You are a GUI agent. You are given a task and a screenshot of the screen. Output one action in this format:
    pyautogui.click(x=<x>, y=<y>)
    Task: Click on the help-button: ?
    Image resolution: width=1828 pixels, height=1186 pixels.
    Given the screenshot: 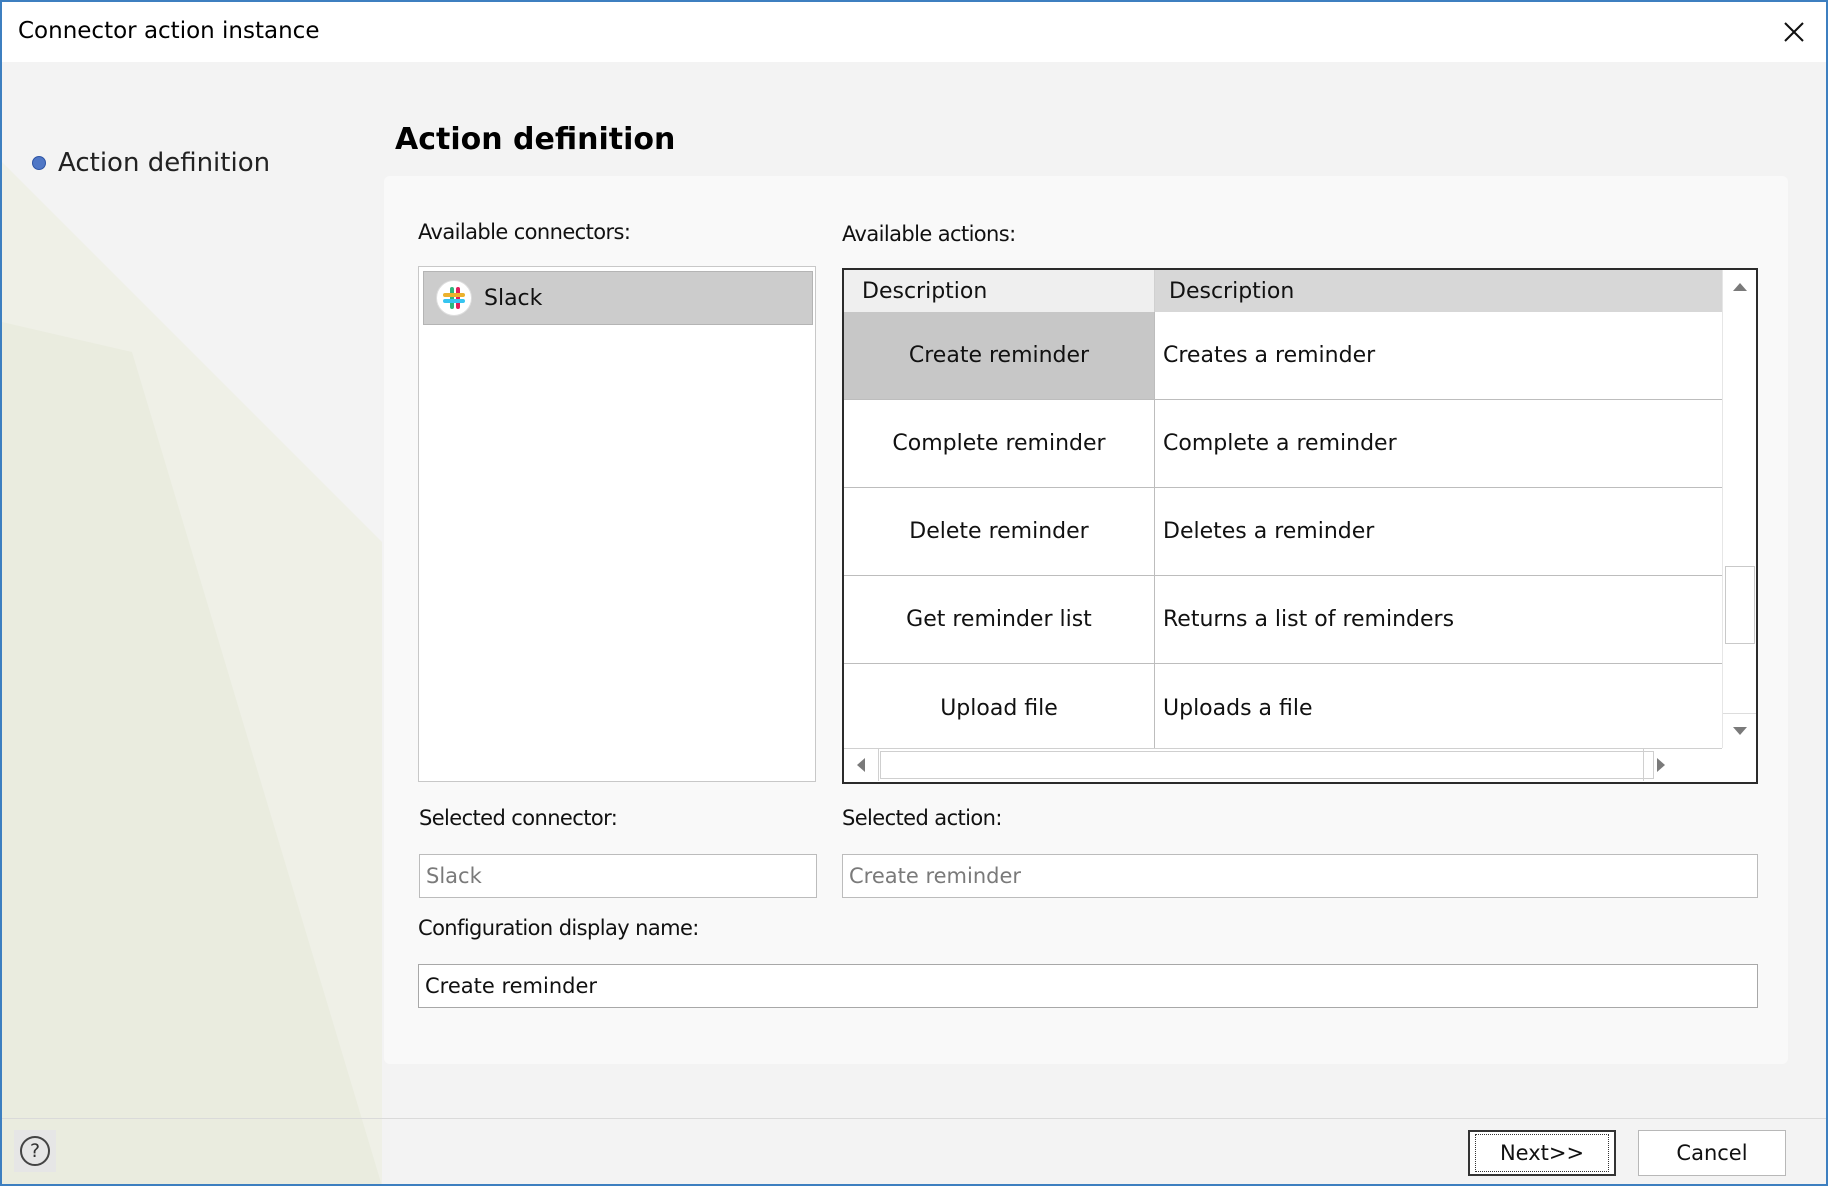 What is the action you would take?
    pyautogui.click(x=35, y=1151)
    